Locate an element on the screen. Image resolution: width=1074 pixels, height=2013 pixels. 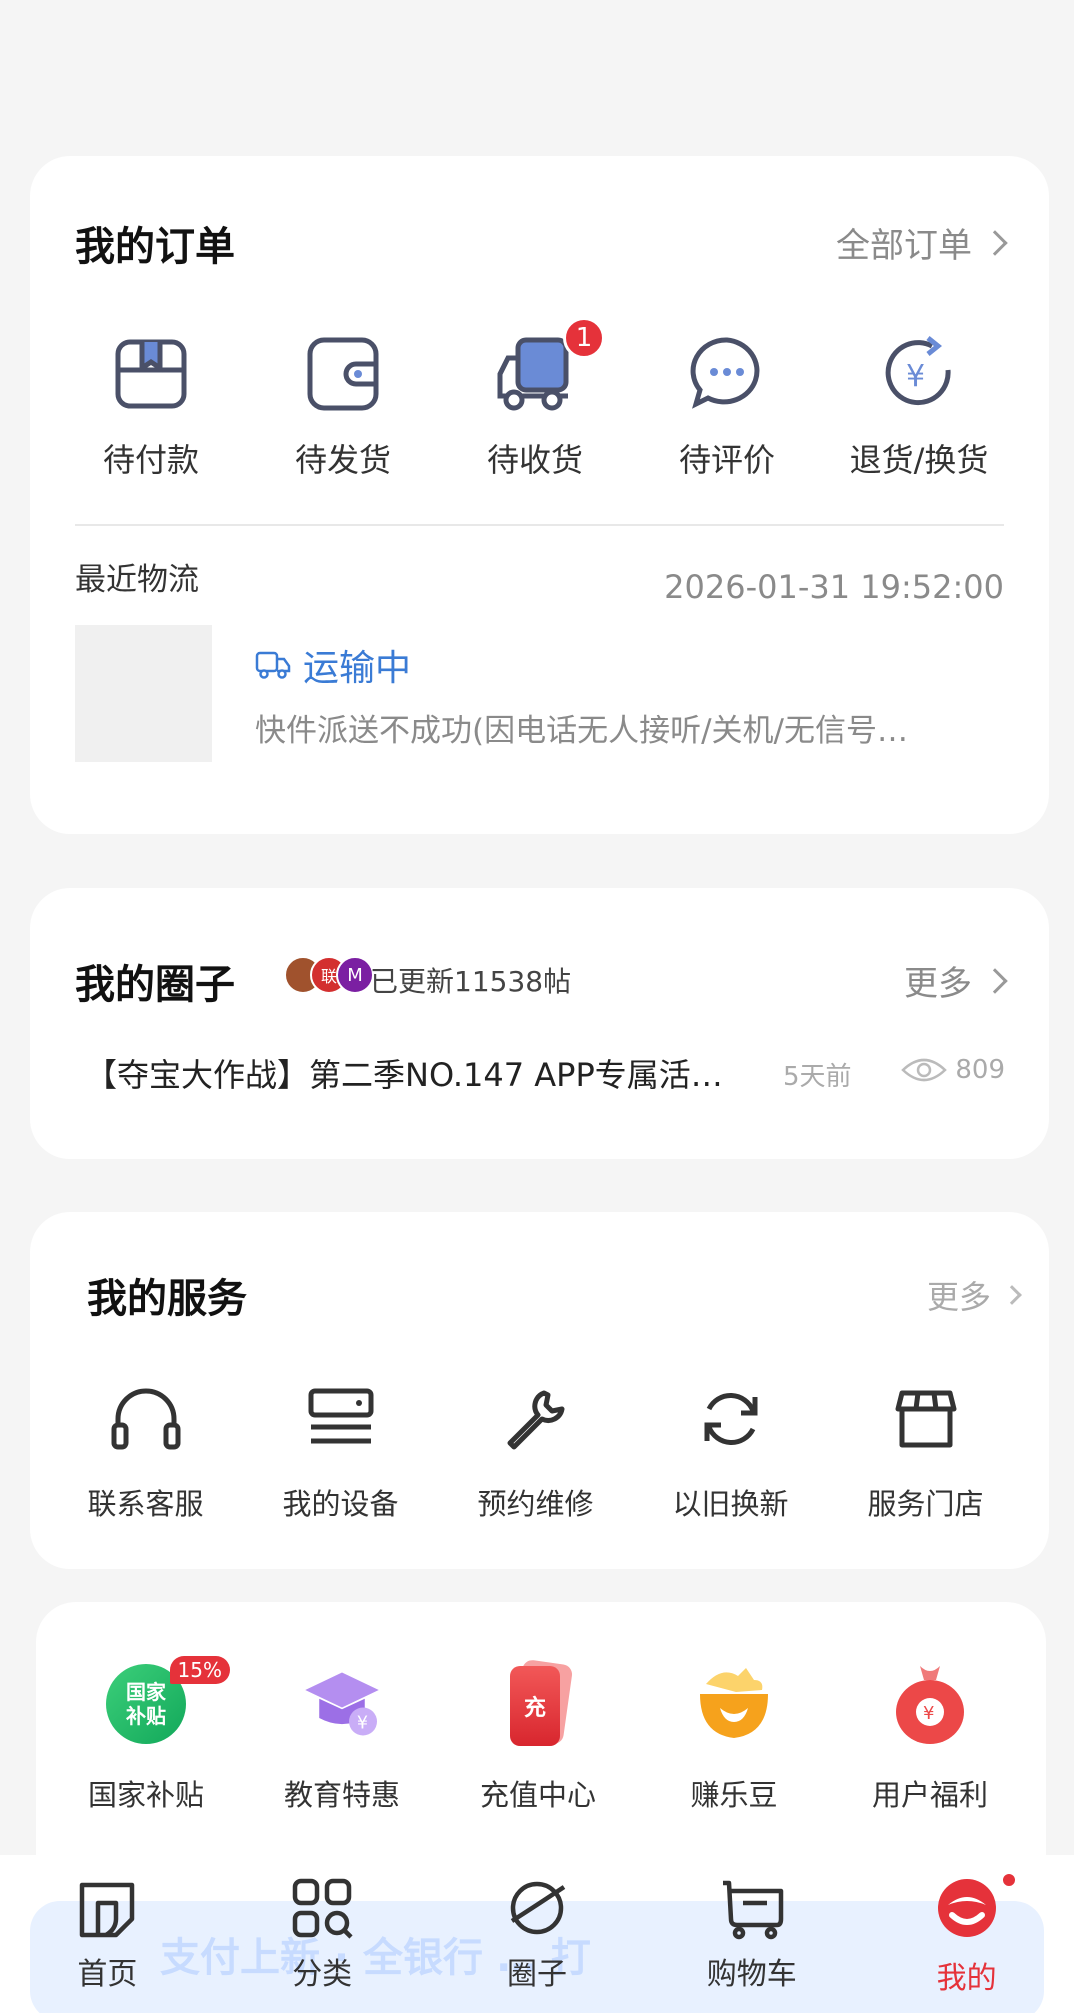
nav-cart: 购物车 is located at coordinates (751, 1934).